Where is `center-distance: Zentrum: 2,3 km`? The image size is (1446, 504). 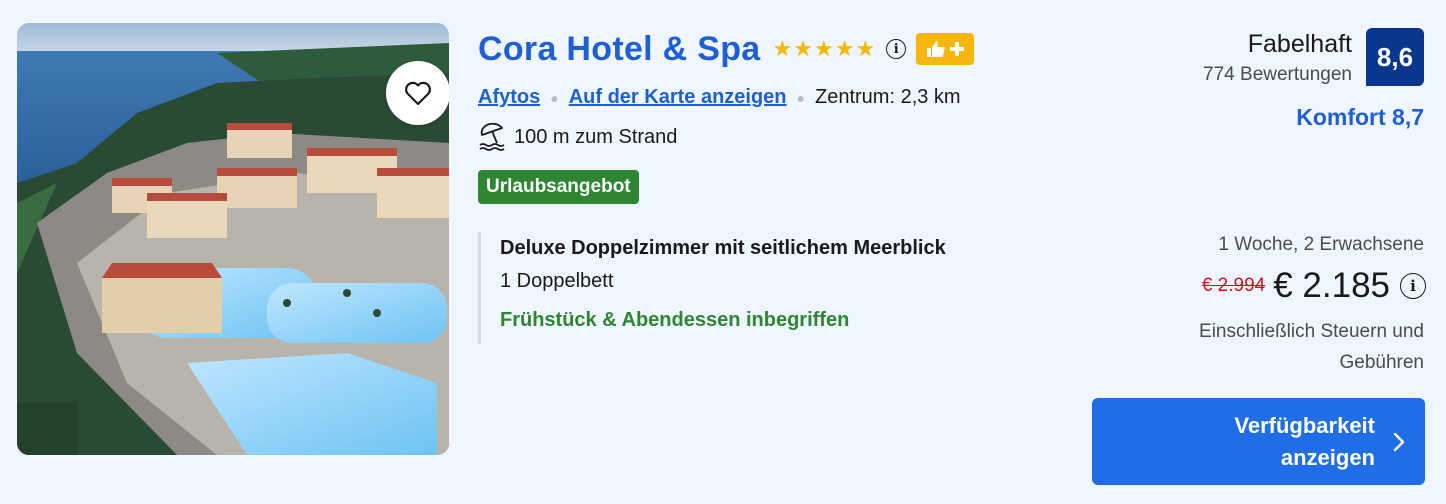
center-distance: Zentrum: 2,3 km is located at coordinates (888, 97).